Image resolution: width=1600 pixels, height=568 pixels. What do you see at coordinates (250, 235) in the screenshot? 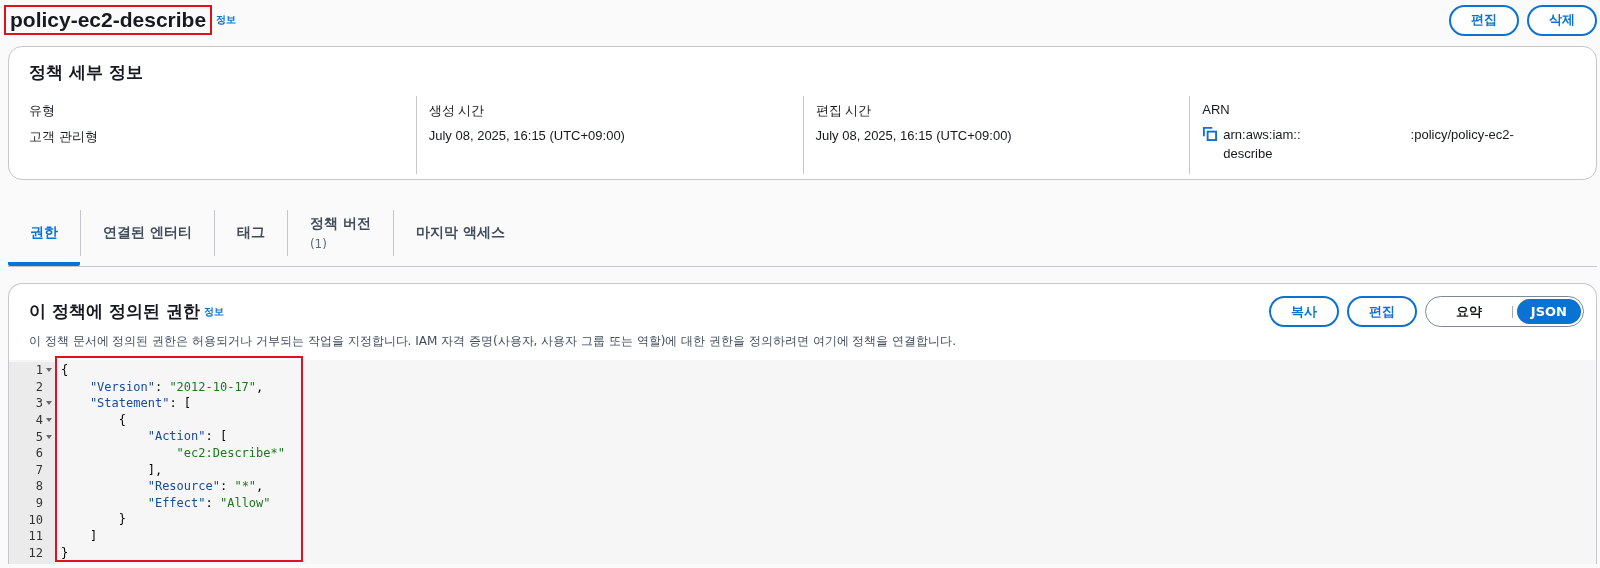
I see `tab: 태그` at bounding box center [250, 235].